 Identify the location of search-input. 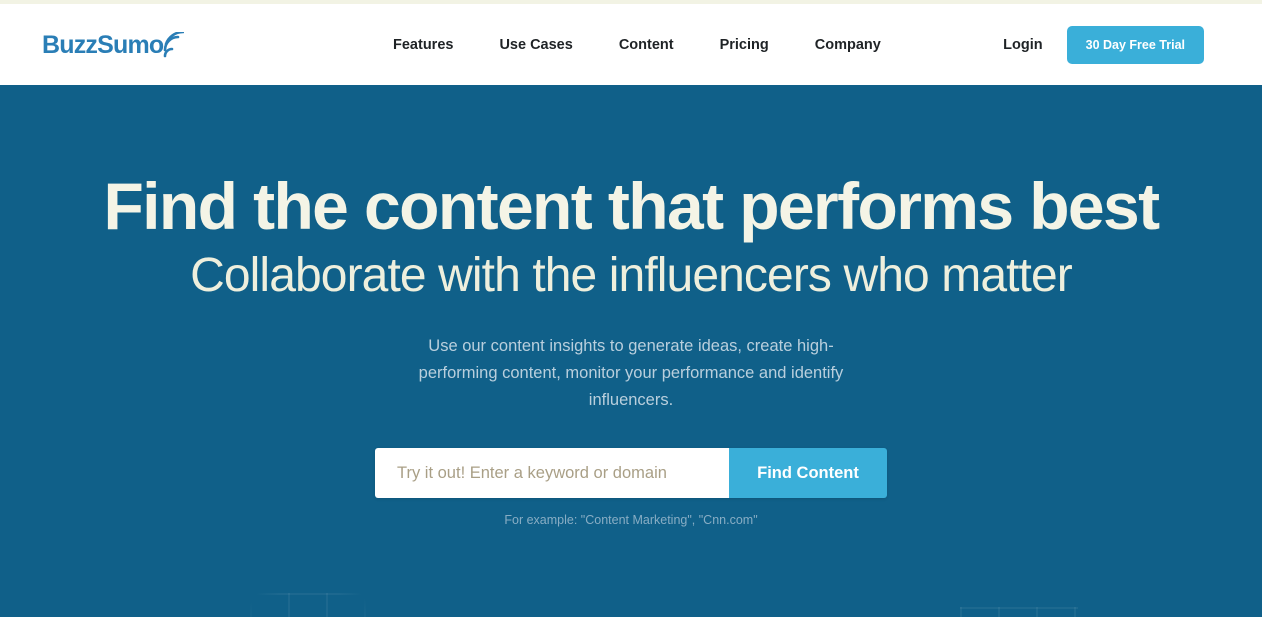
(552, 473).